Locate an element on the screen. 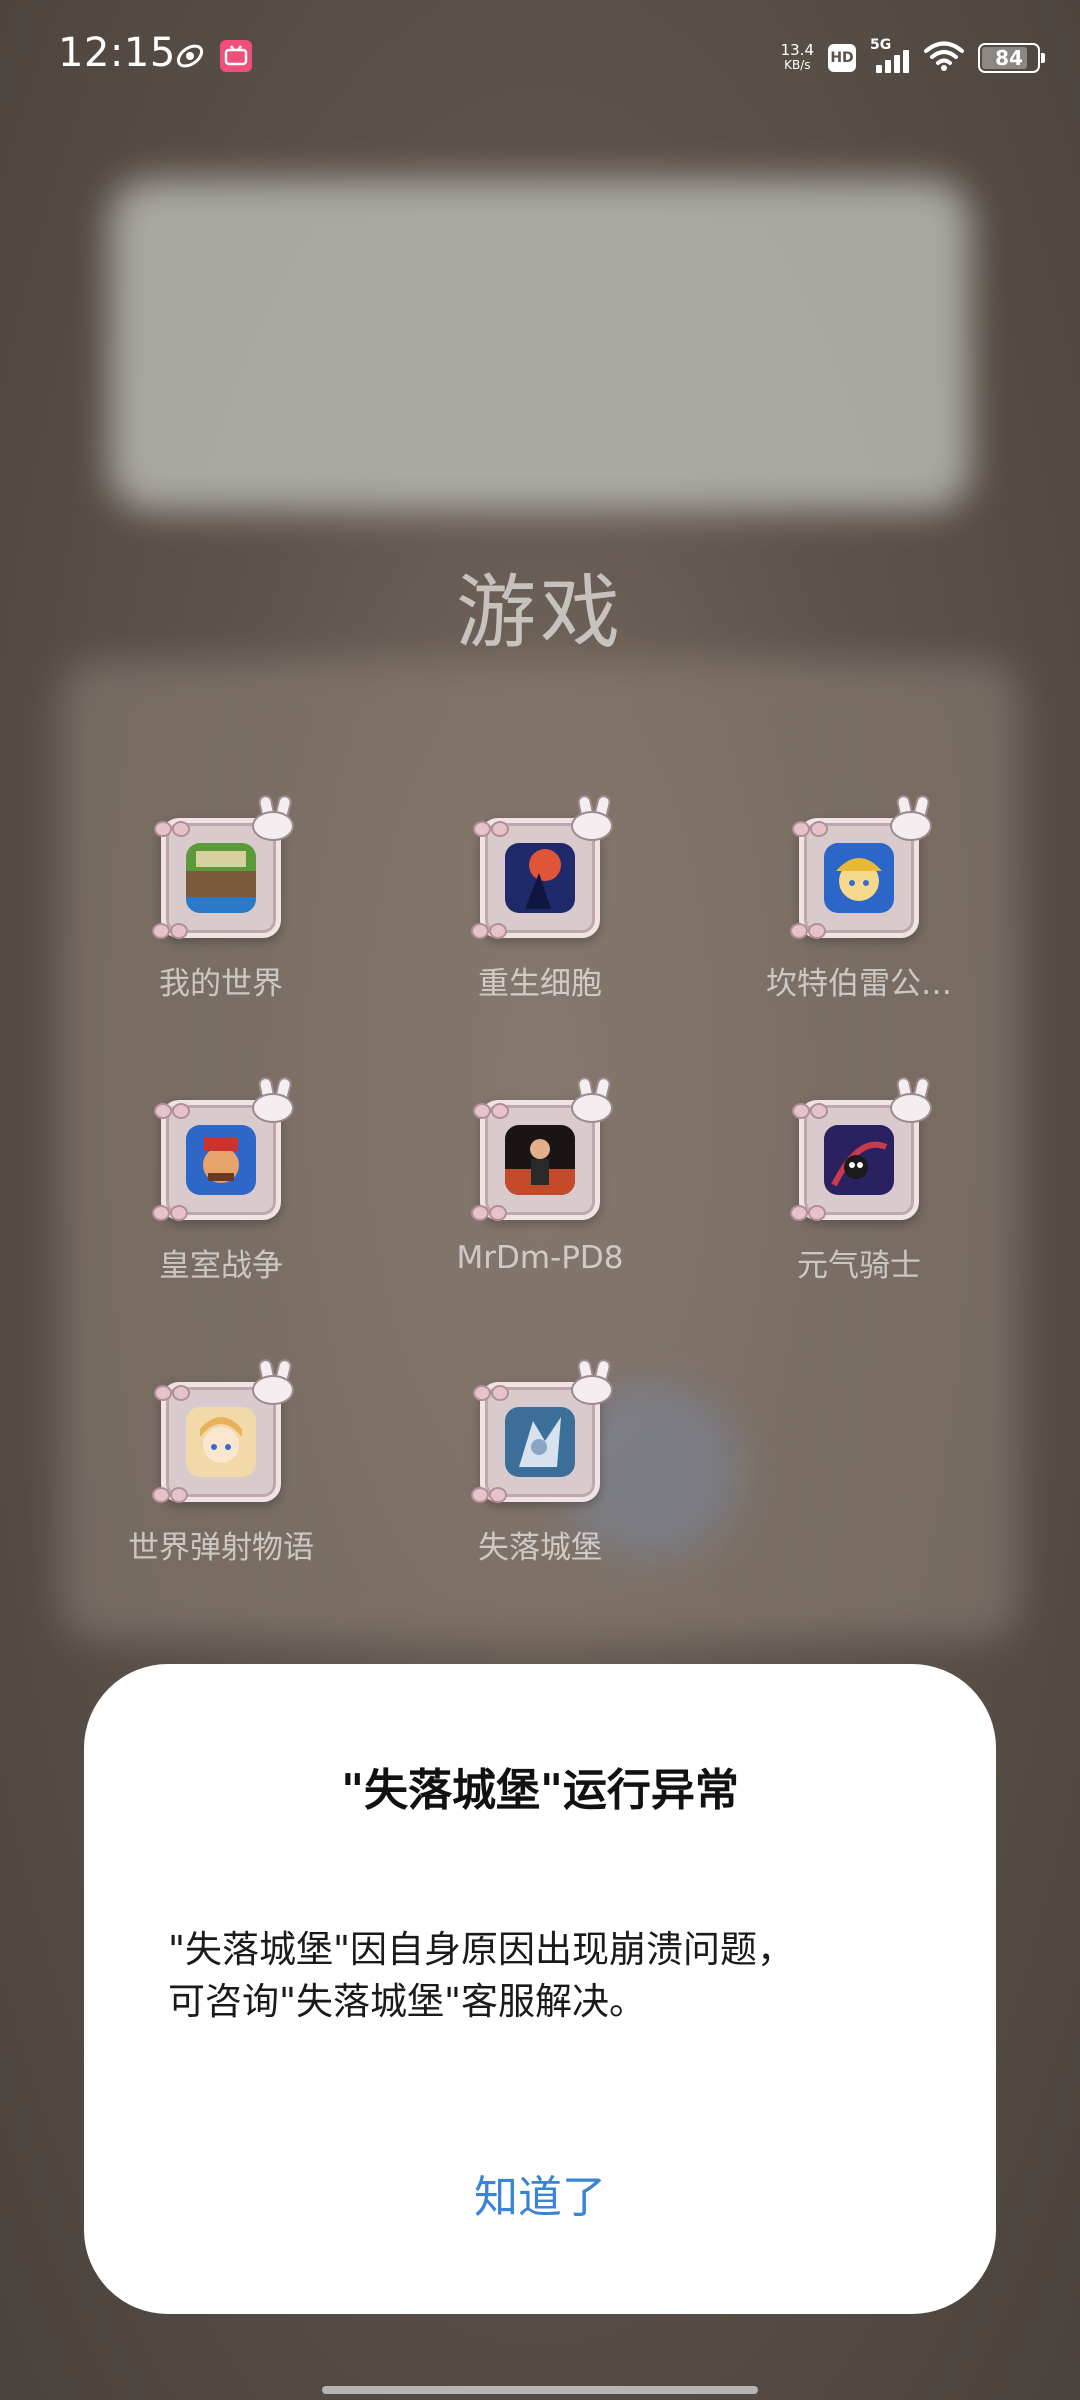 The height and width of the screenshot is (2400, 1080). dialog-title: "失落城堡"运行异常 is located at coordinates (540, 1790).